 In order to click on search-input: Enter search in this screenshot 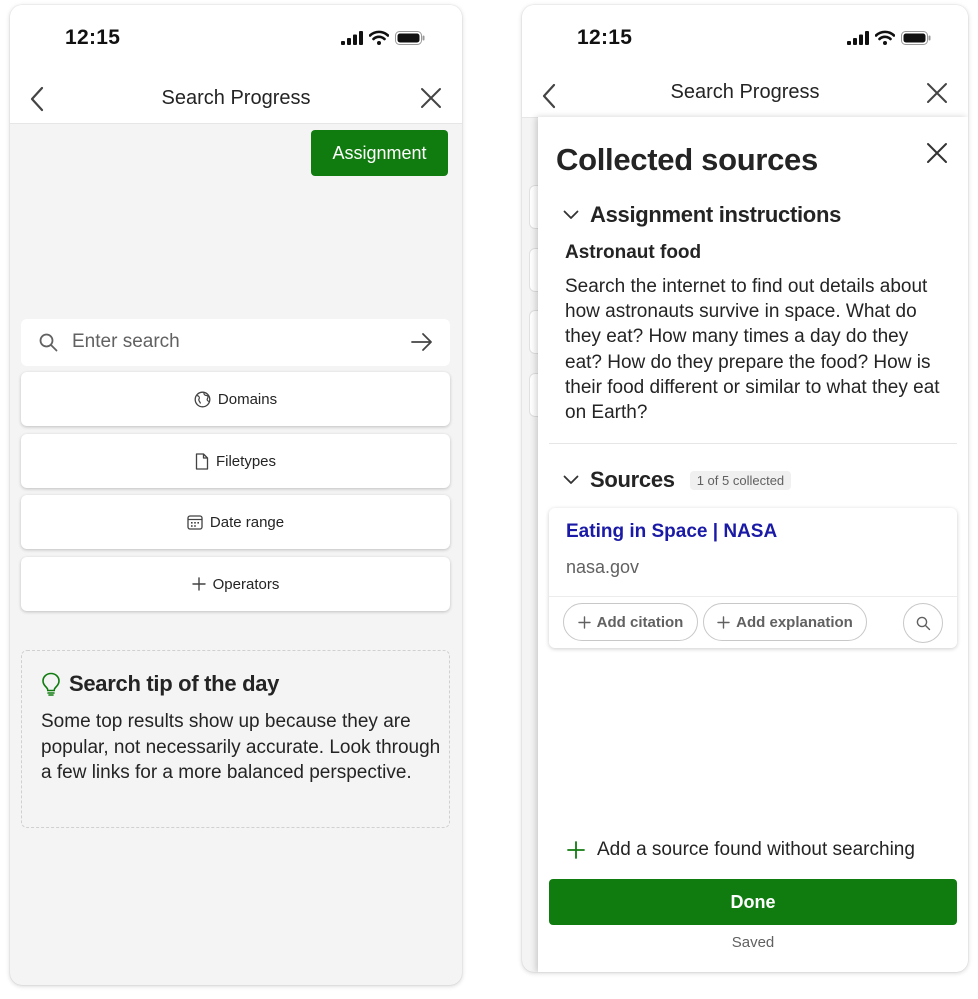, I will do `click(235, 342)`.